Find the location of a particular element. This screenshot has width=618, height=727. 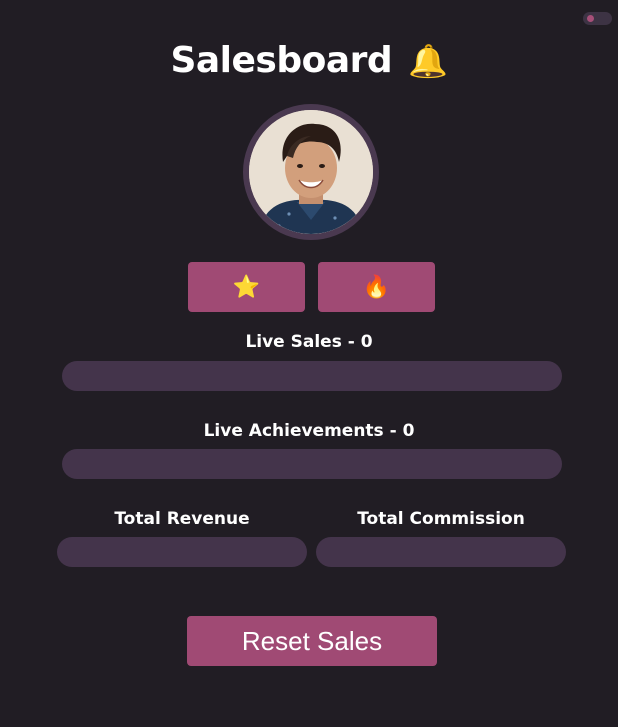

live-achievements-label: Live Achievements - 0 is located at coordinates (309, 431).